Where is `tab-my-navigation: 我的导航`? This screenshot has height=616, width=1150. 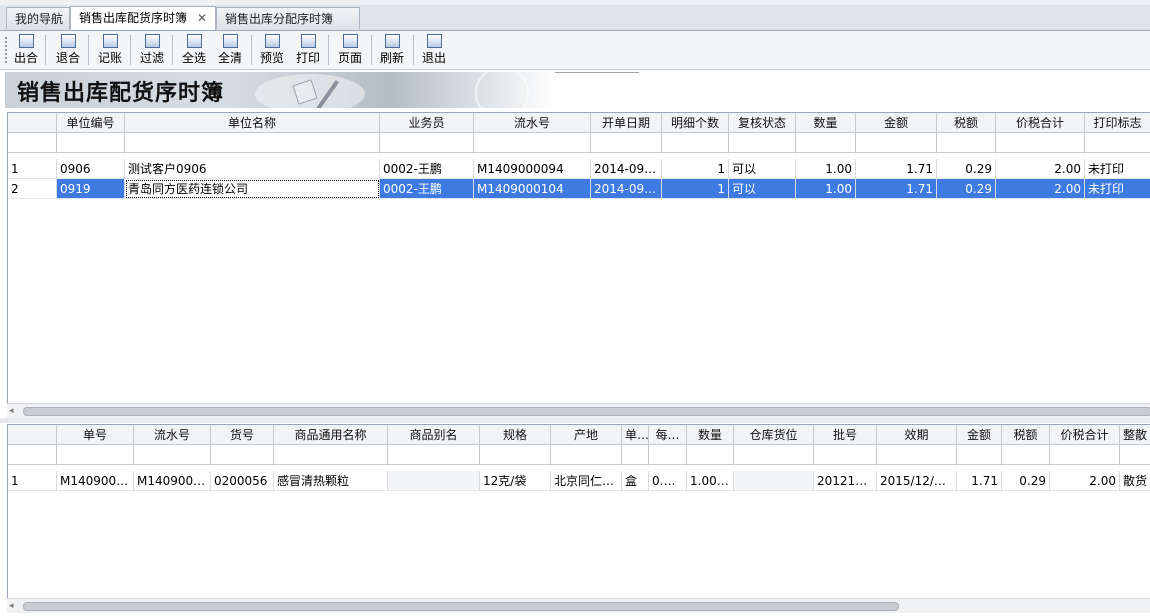 tab-my-navigation: 我的导航 is located at coordinates (38, 18).